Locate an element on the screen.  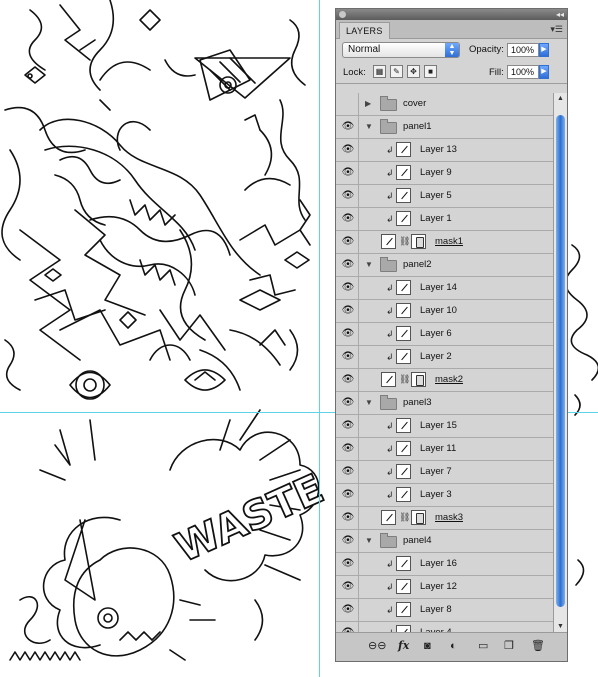
layer-style-icon: fx is located at coordinates (403, 646).